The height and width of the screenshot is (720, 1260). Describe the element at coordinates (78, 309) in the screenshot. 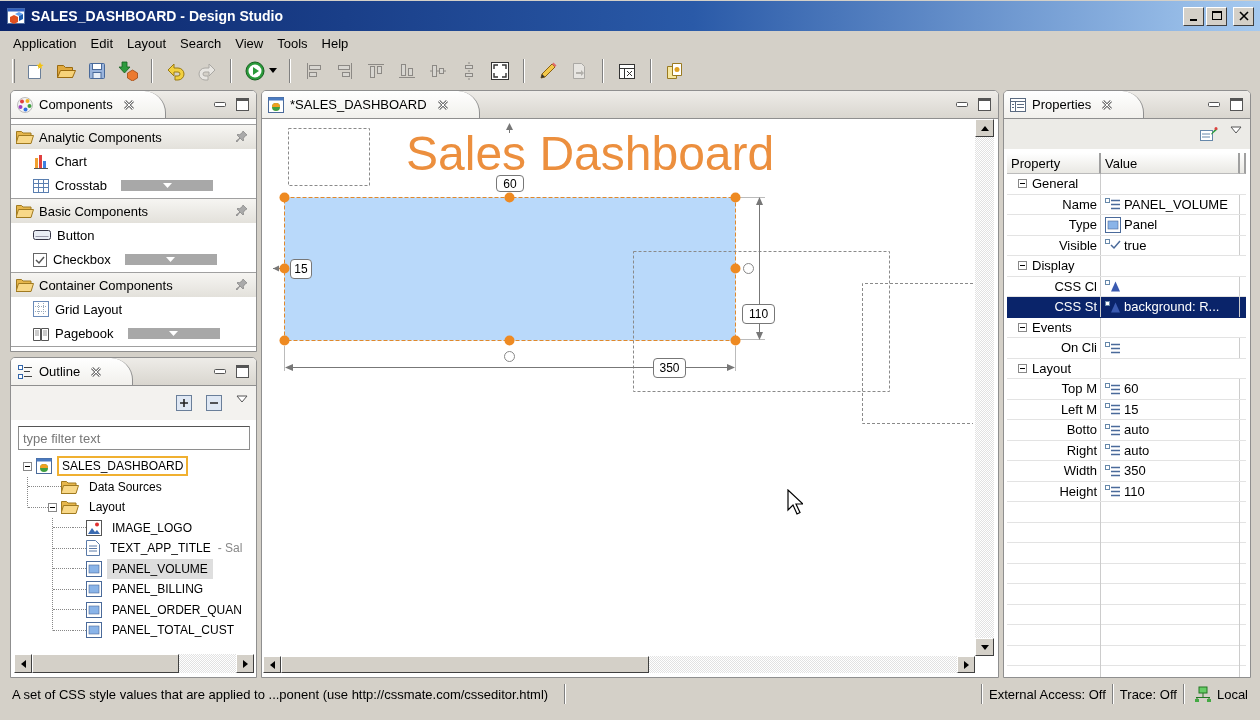

I see `palette-item: Grid Layout` at that location.